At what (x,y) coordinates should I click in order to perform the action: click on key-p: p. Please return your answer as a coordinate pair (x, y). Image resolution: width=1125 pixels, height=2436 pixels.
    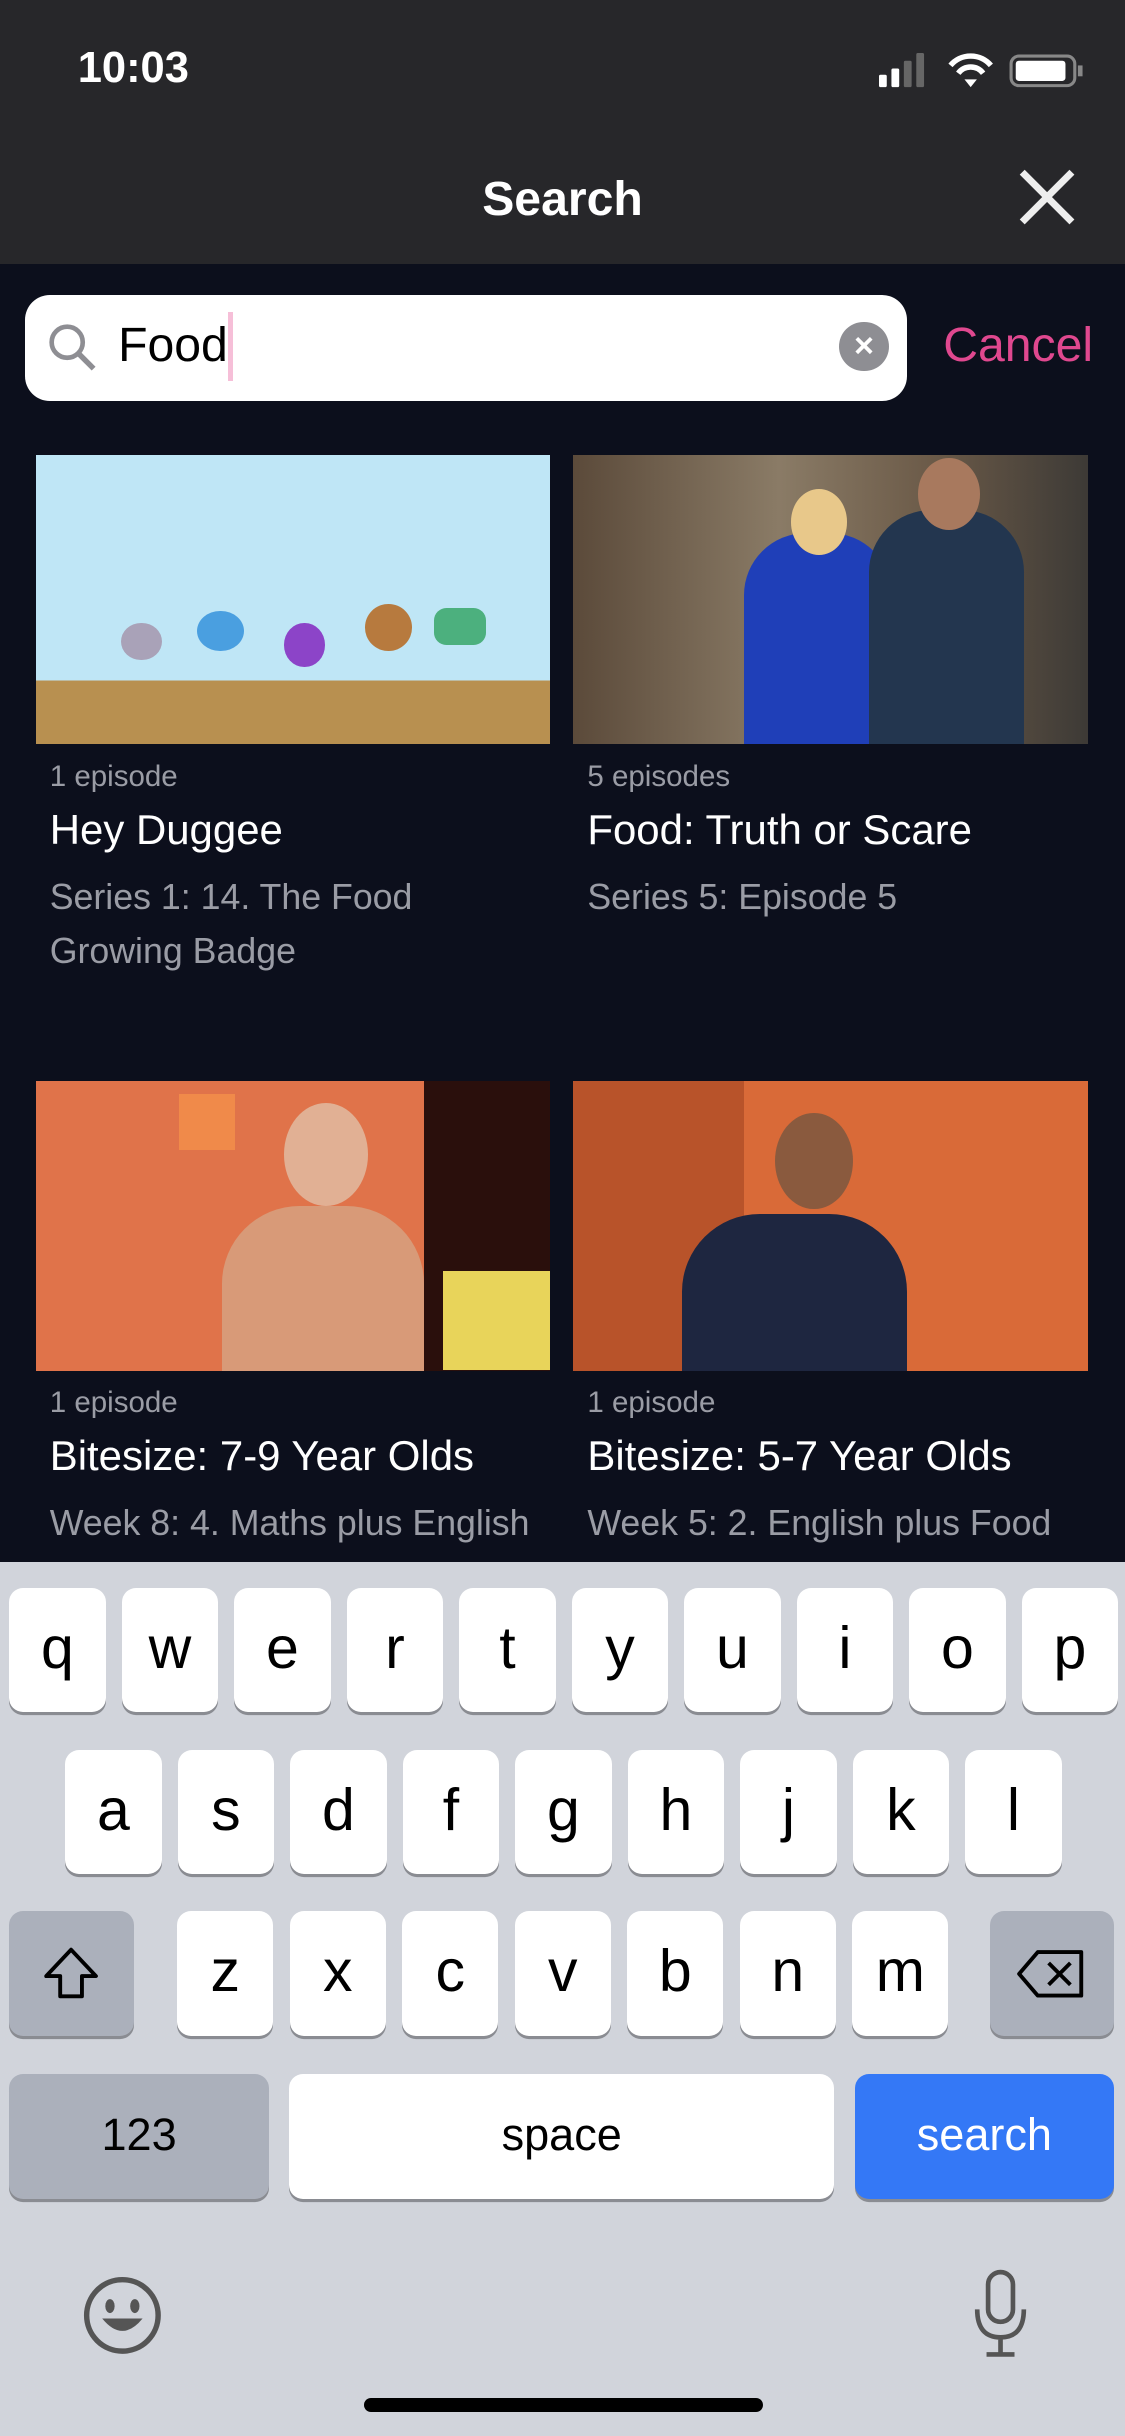
    Looking at the image, I should click on (1070, 1650).